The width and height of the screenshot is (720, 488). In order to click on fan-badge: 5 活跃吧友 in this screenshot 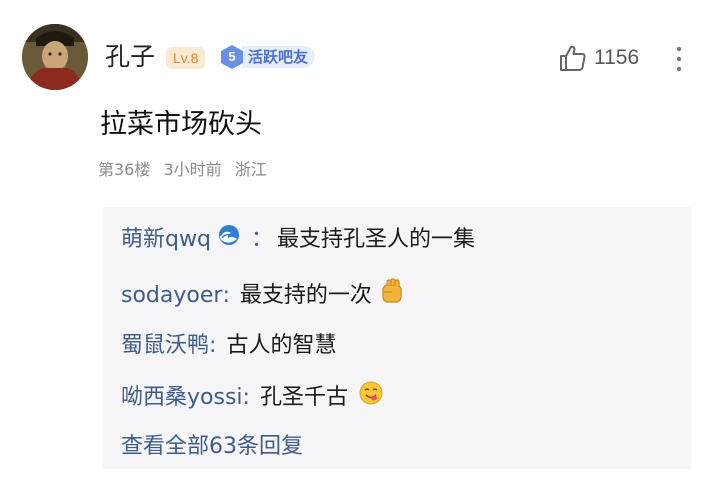, I will do `click(267, 57)`.